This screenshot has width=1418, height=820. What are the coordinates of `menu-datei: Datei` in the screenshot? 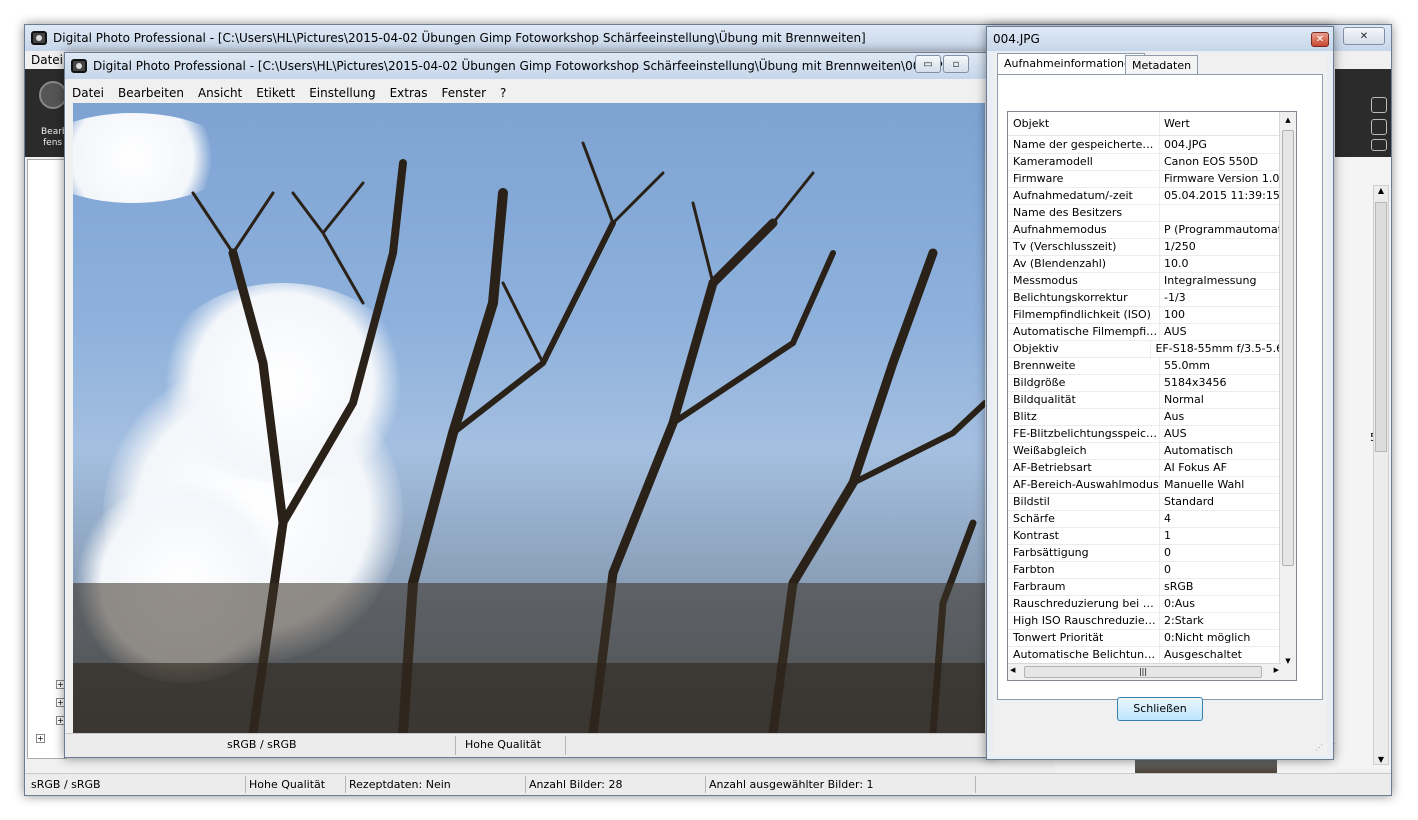 It's located at (88, 93).